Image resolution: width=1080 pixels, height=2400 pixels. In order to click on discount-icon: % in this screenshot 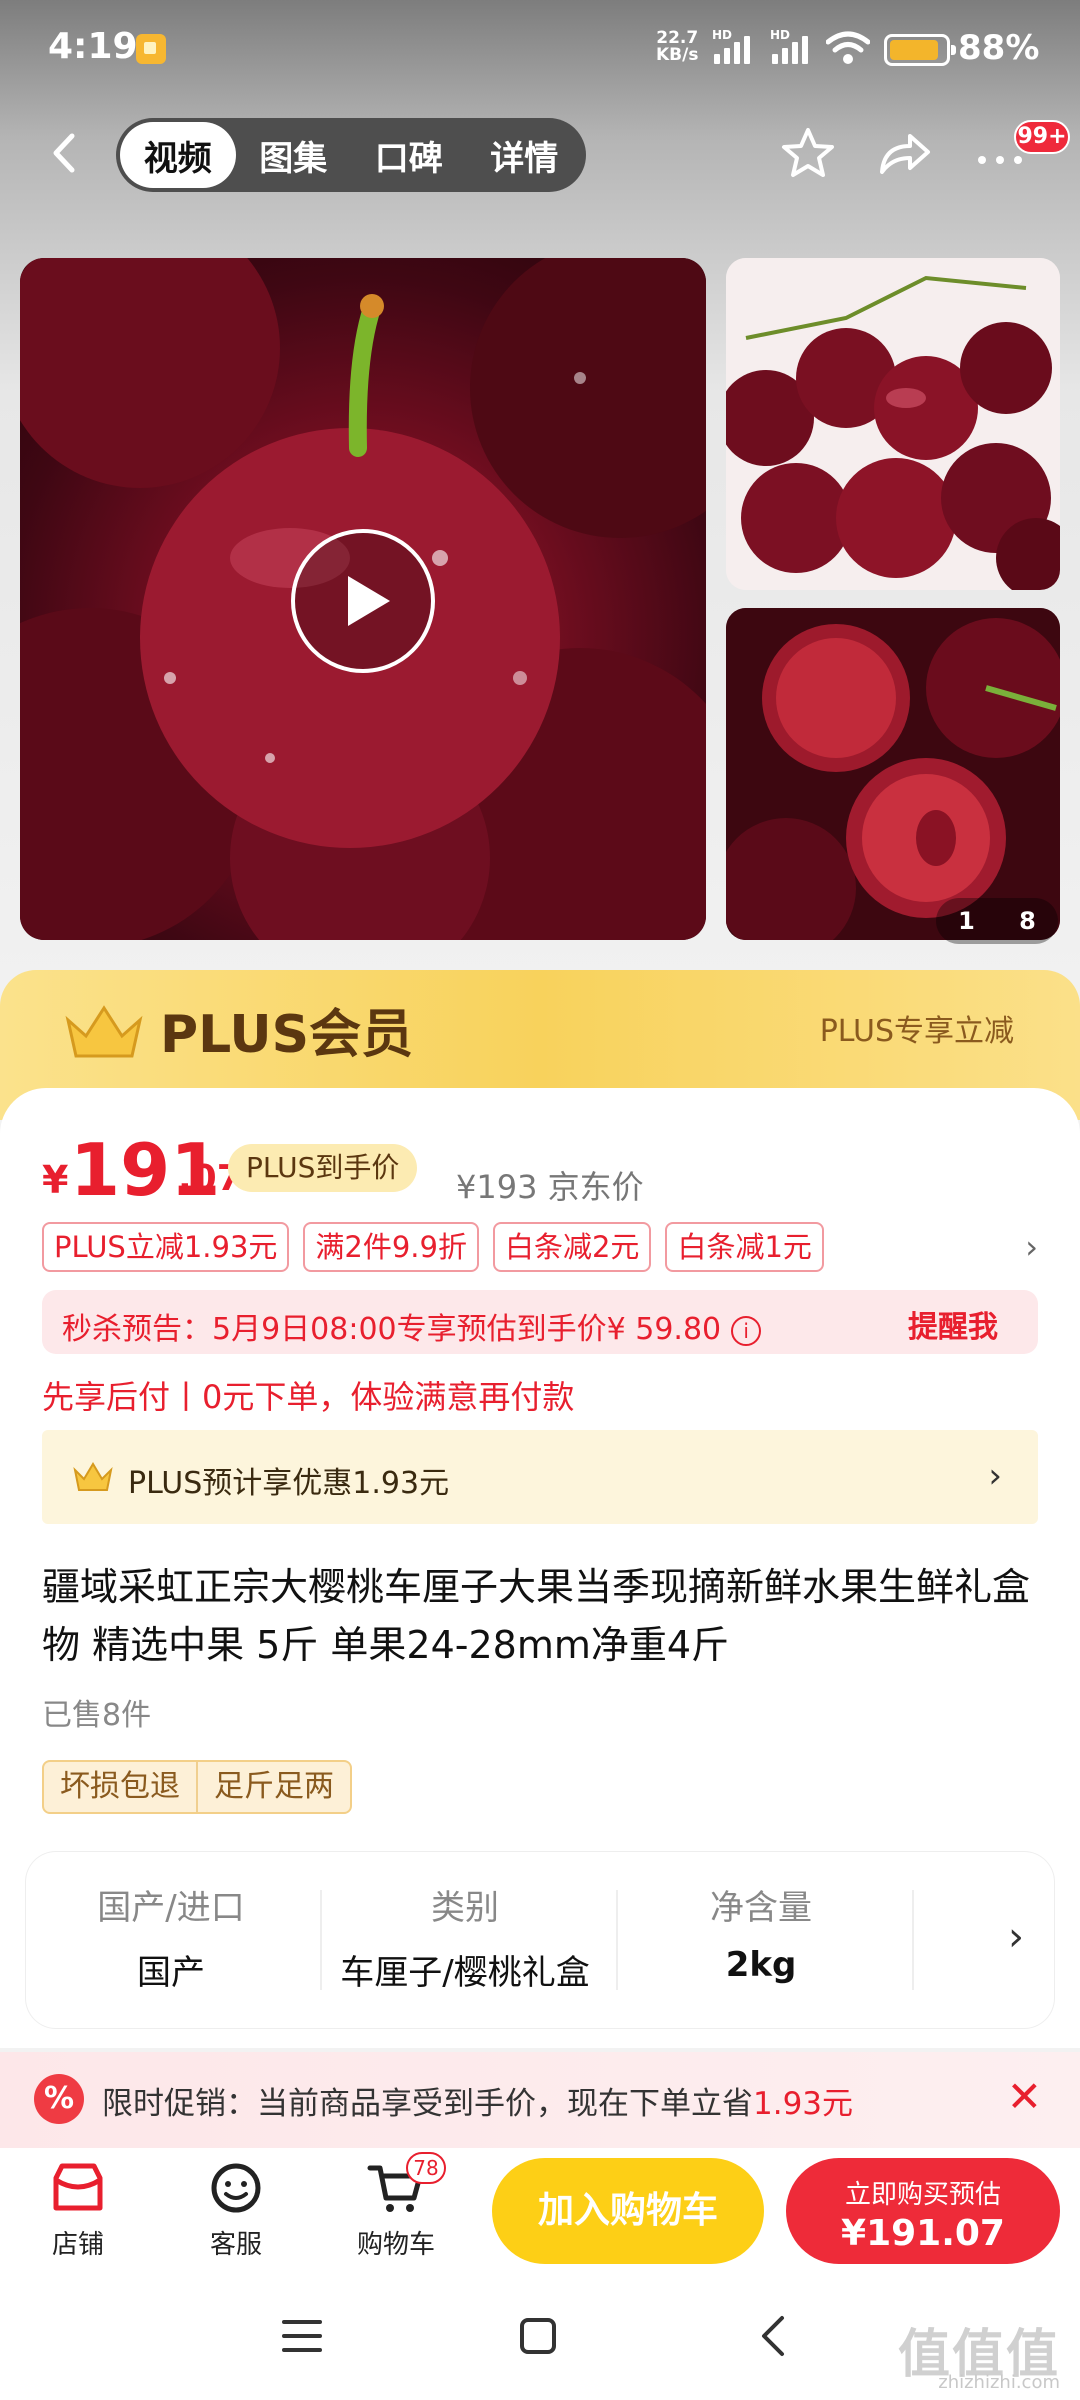, I will do `click(59, 2099)`.